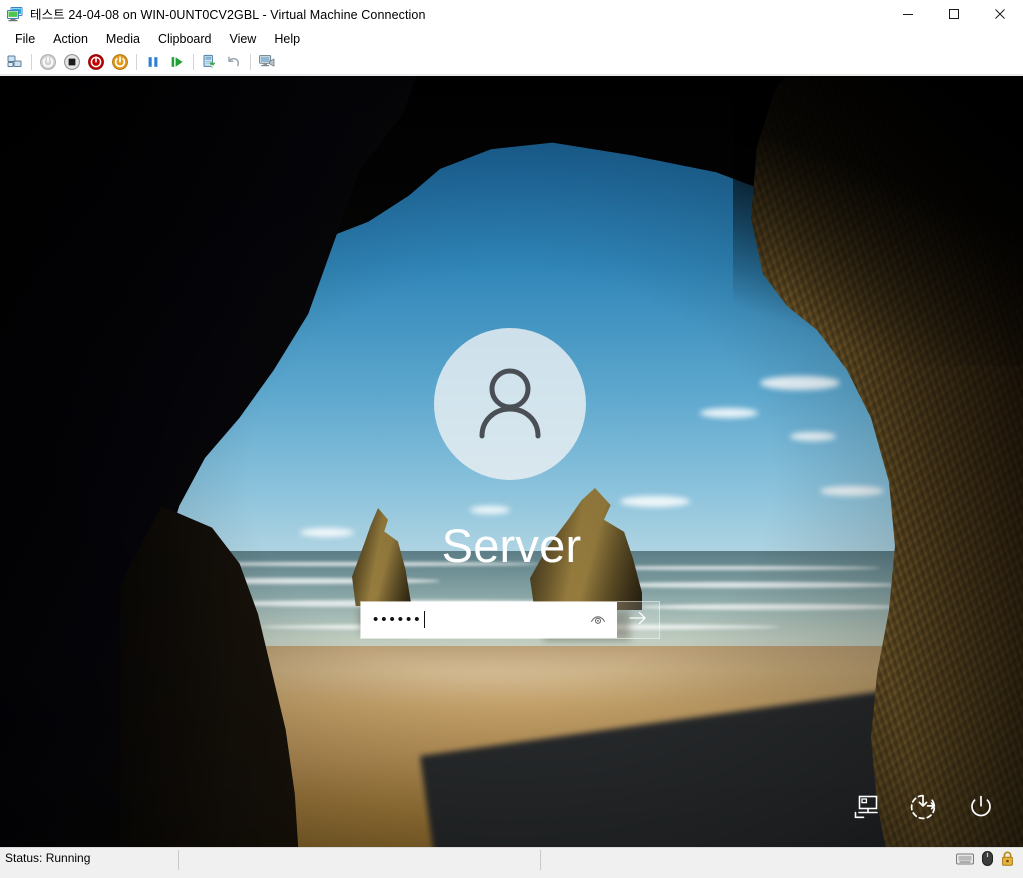 This screenshot has height=878, width=1023. Describe the element at coordinates (120, 62) in the screenshot. I see `save-state-icon` at that location.